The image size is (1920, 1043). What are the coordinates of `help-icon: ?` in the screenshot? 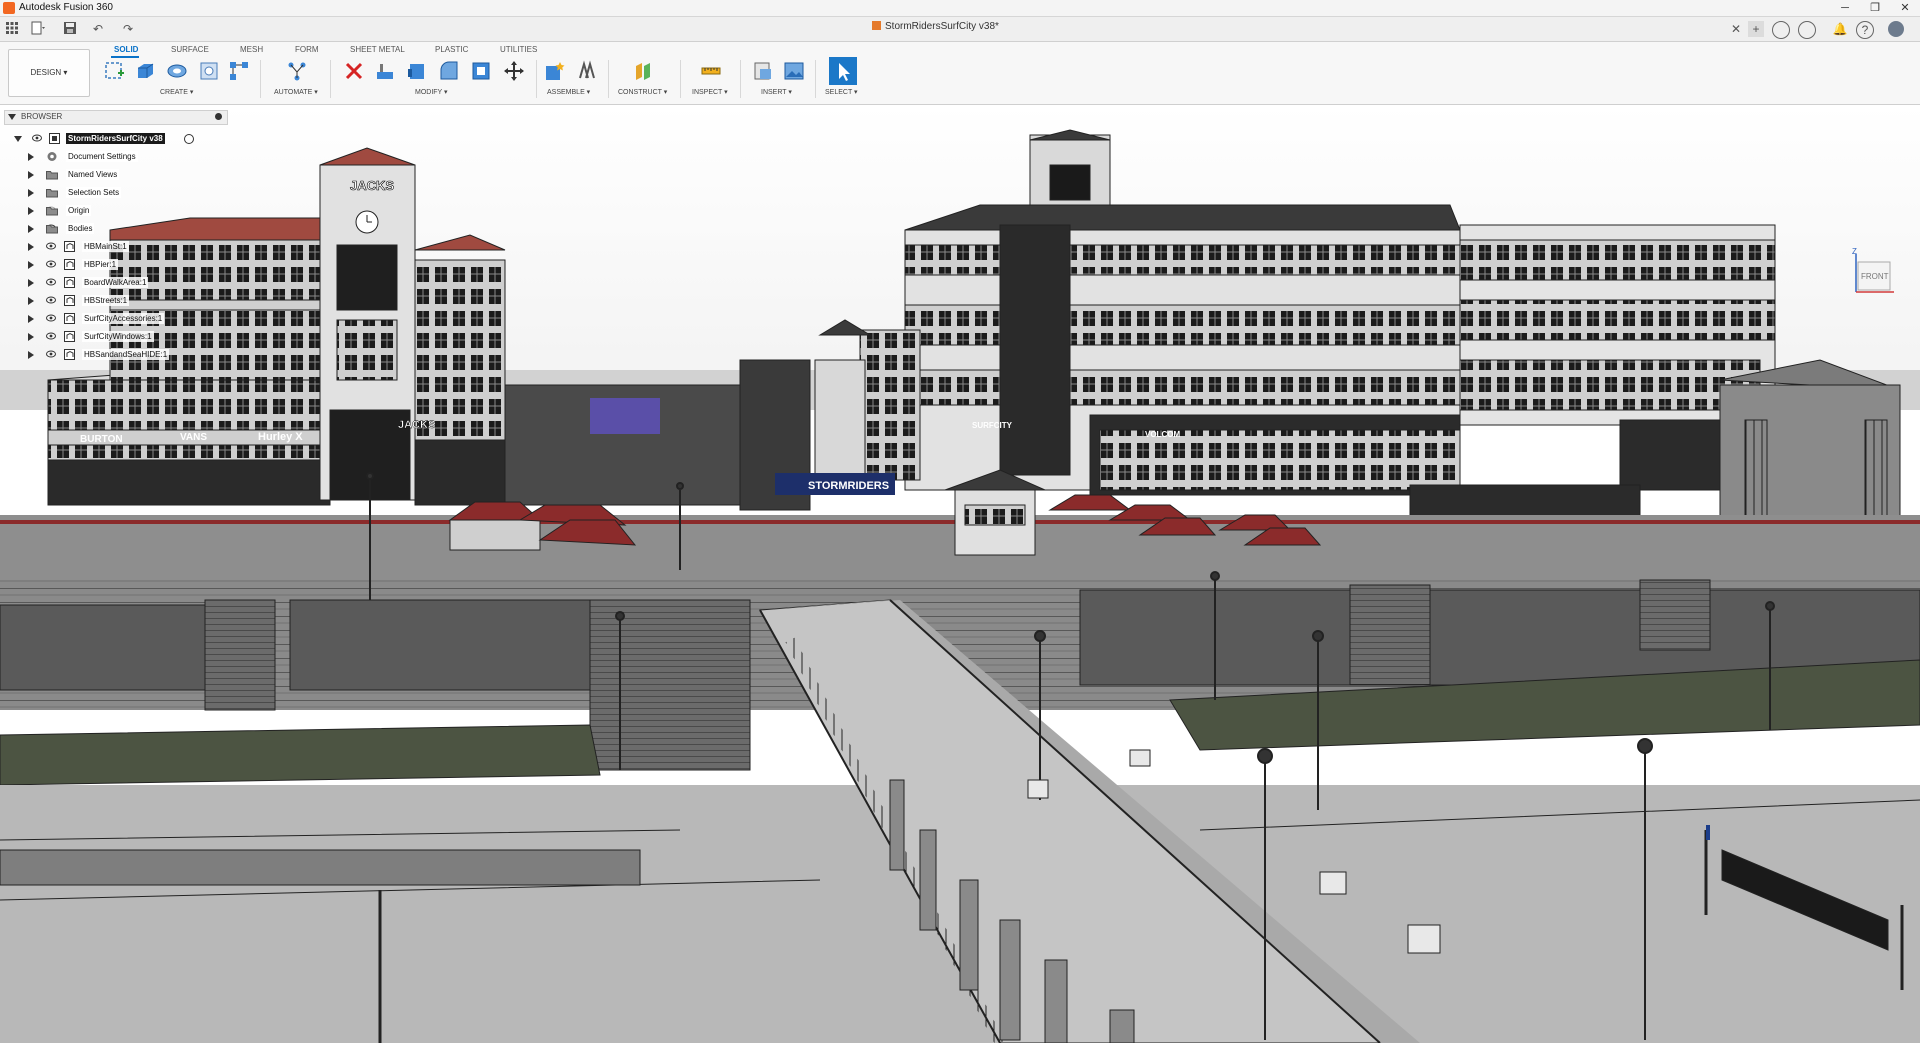 It's located at (1865, 30).